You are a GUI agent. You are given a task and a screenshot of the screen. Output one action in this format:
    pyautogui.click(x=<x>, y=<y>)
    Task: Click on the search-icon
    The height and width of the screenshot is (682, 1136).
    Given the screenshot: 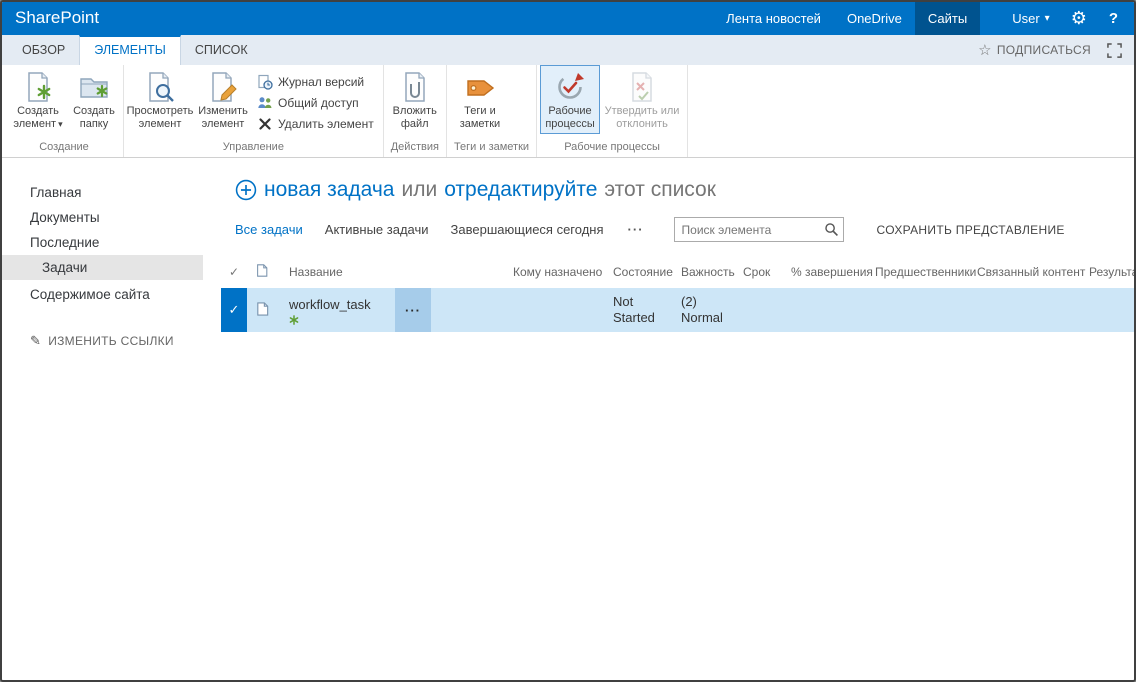 What is the action you would take?
    pyautogui.click(x=832, y=229)
    